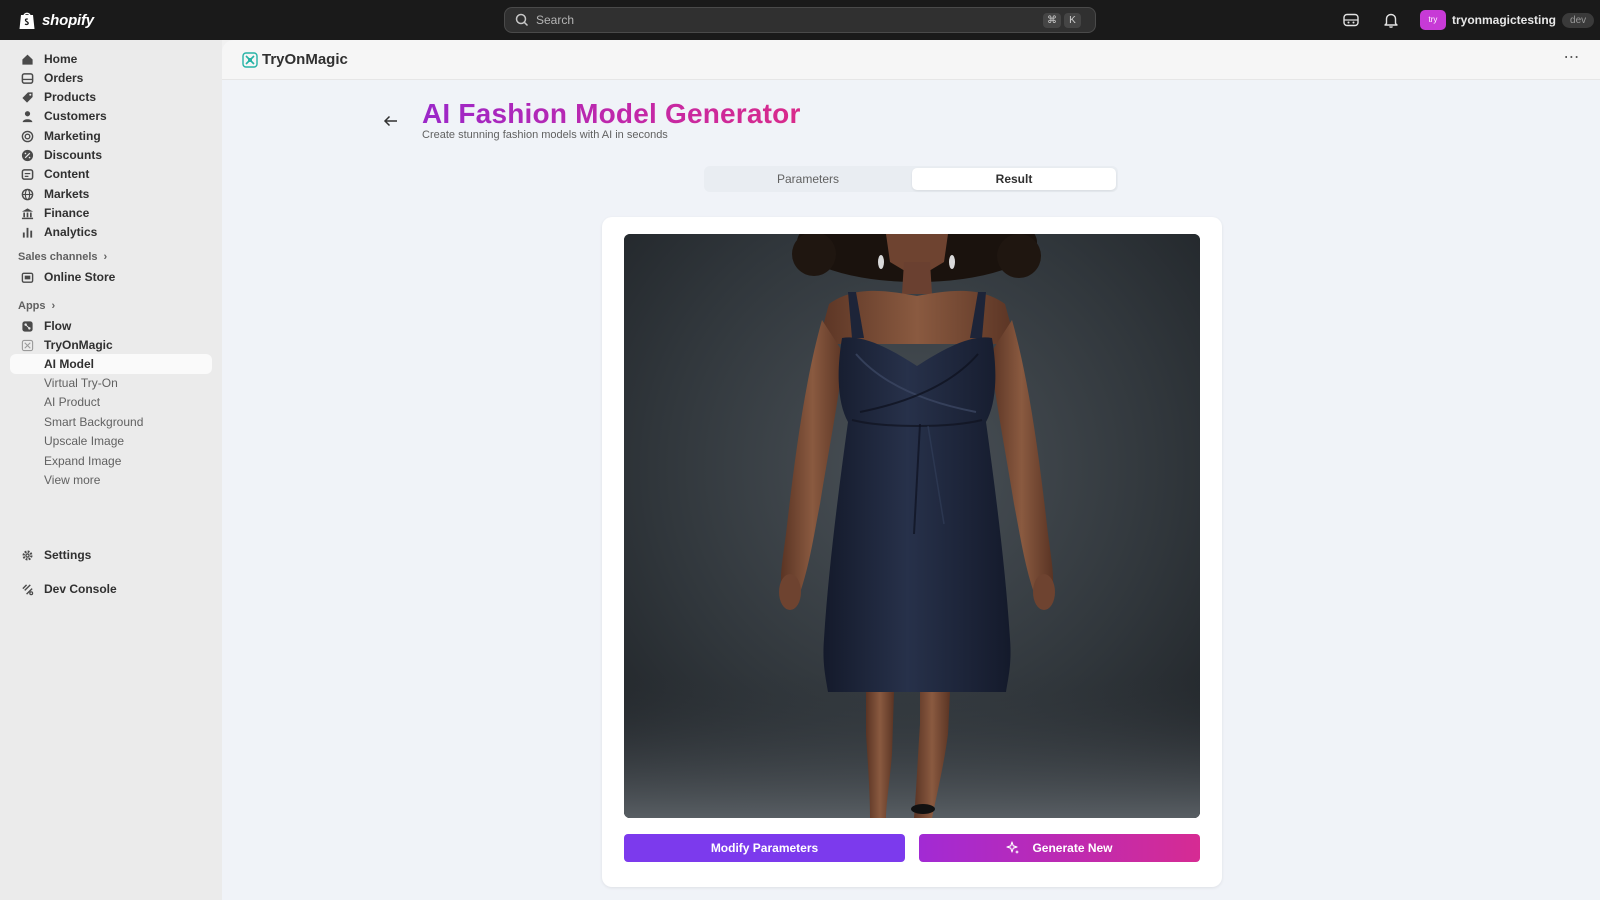 This screenshot has width=1600, height=900. I want to click on sidekick-icon, so click(1351, 20).